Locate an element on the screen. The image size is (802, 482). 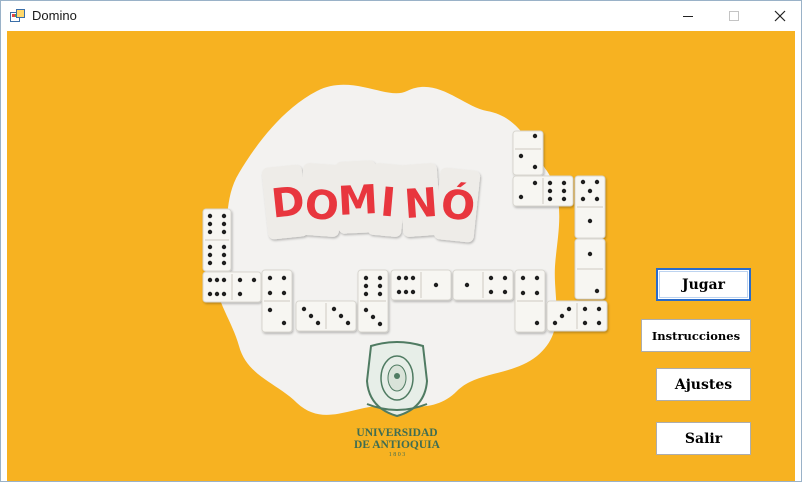
title-letter: D is located at coordinates (288, 202).